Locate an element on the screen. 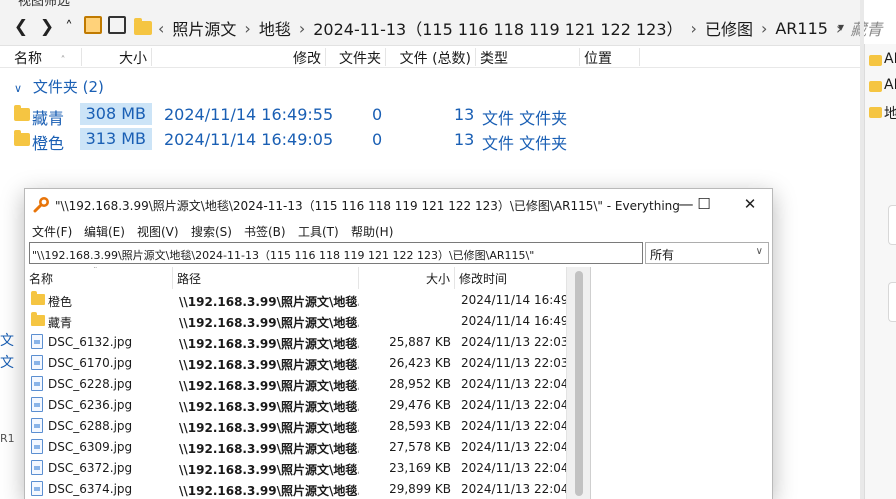 The height and width of the screenshot is (499, 896). breadcrumb-item: 已修图 is located at coordinates (729, 28).